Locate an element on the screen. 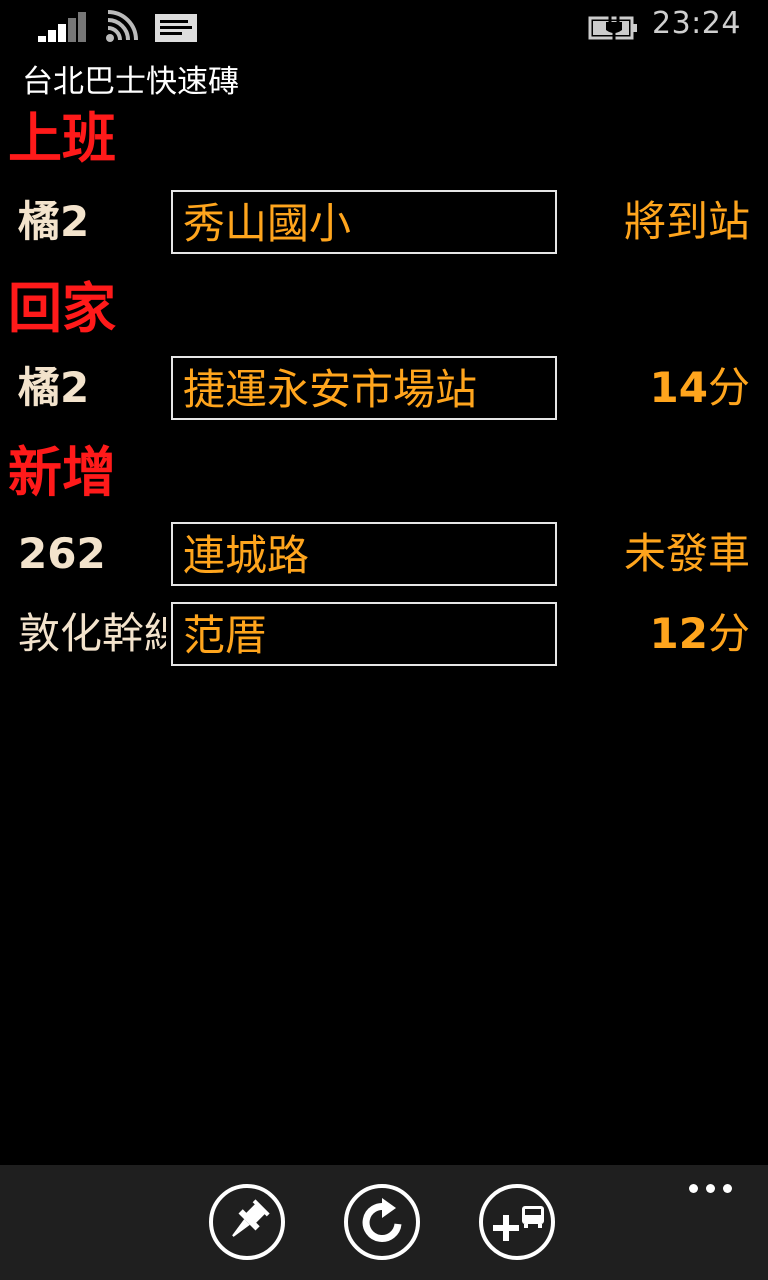  eta-status: 12分 is located at coordinates (700, 634).